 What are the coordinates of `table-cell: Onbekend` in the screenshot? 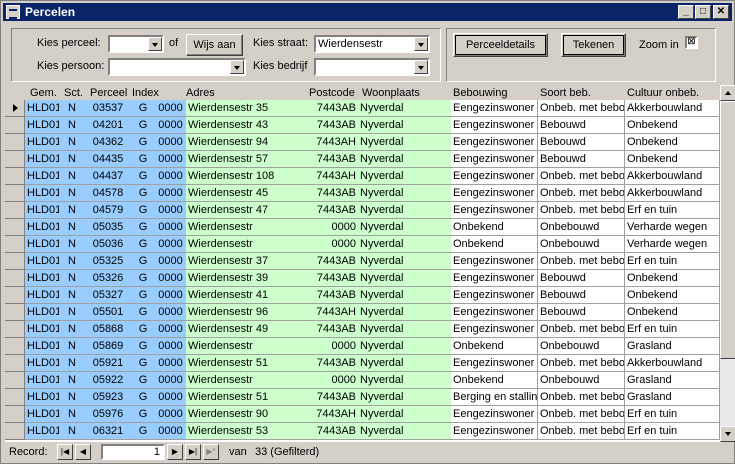 It's located at (672, 312).